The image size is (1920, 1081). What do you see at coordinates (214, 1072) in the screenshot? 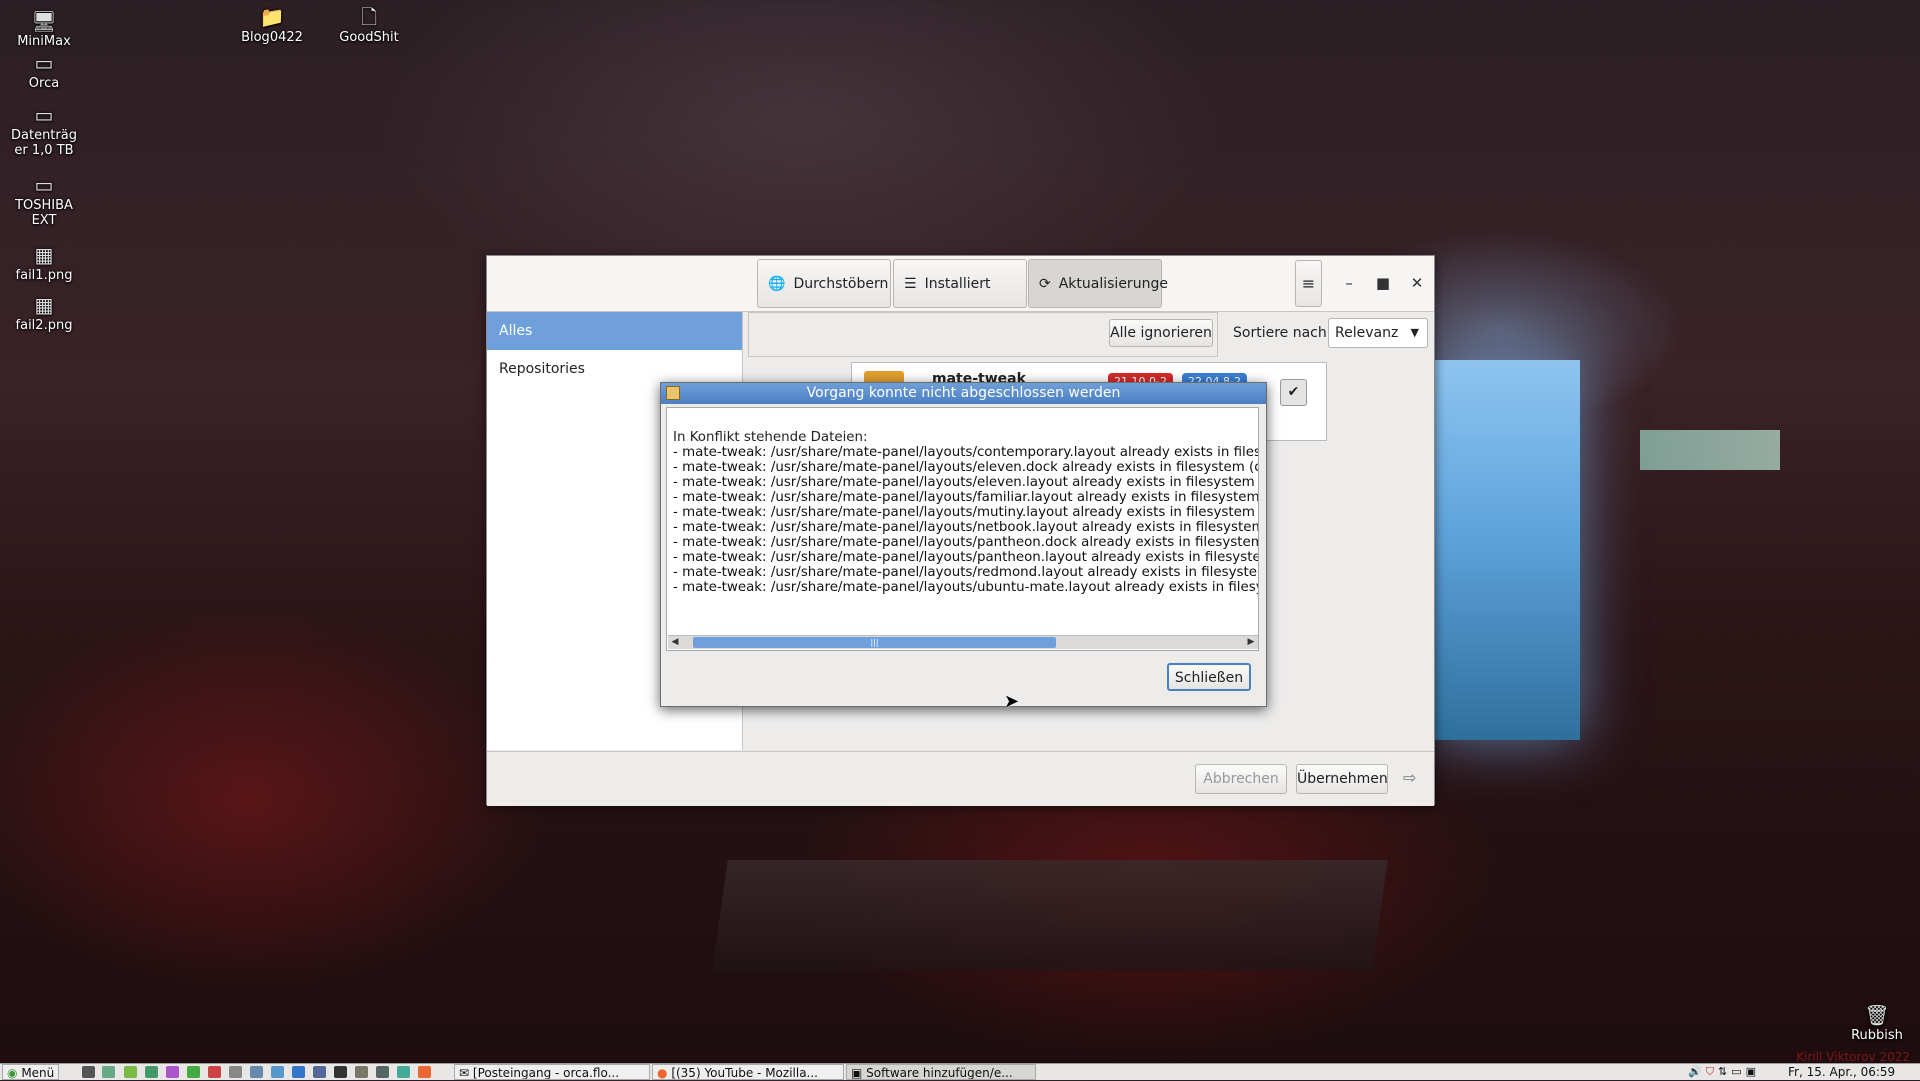
I see `pin-launcher-icon` at bounding box center [214, 1072].